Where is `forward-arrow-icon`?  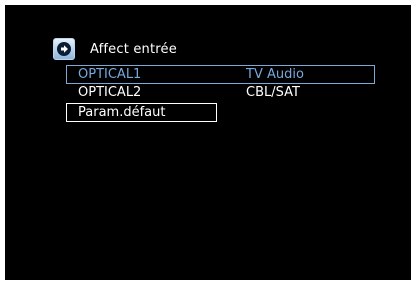 forward-arrow-icon is located at coordinates (64, 49).